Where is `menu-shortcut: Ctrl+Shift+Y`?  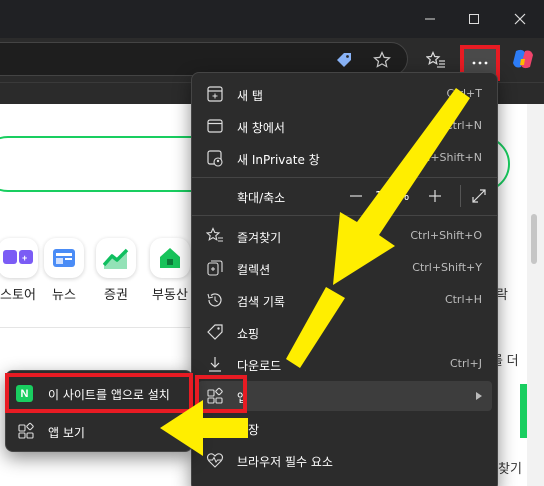 menu-shortcut: Ctrl+Shift+Y is located at coordinates (447, 267).